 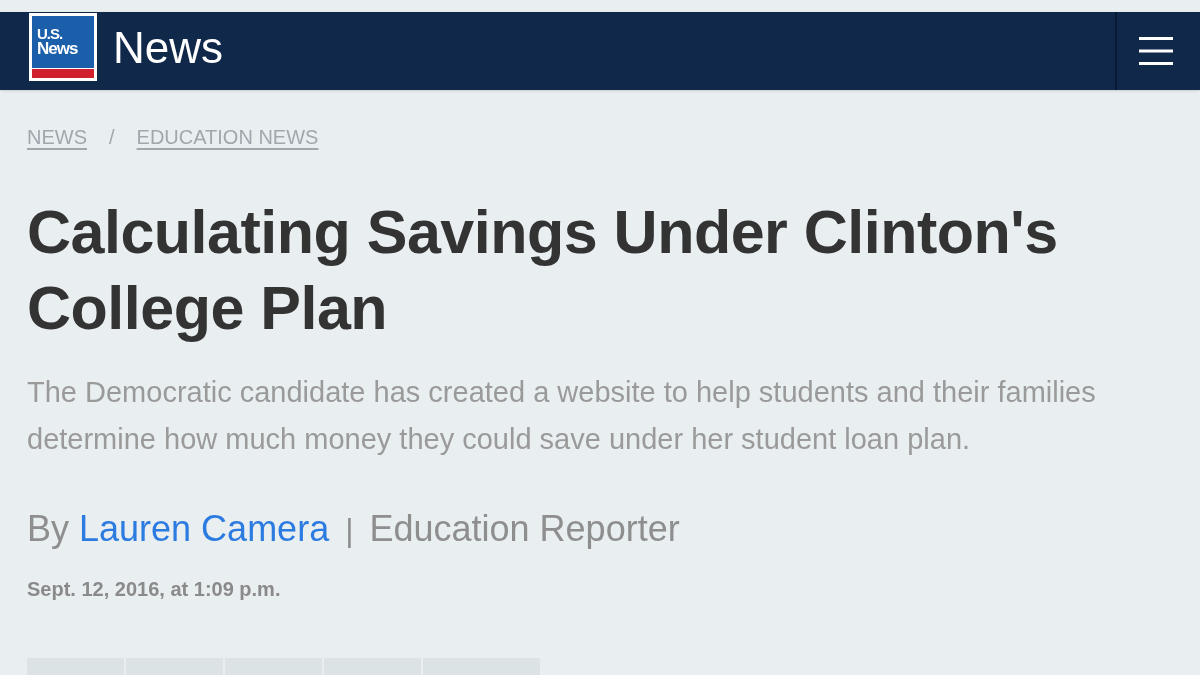 I want to click on logo: U.S. News, so click(x=63, y=47).